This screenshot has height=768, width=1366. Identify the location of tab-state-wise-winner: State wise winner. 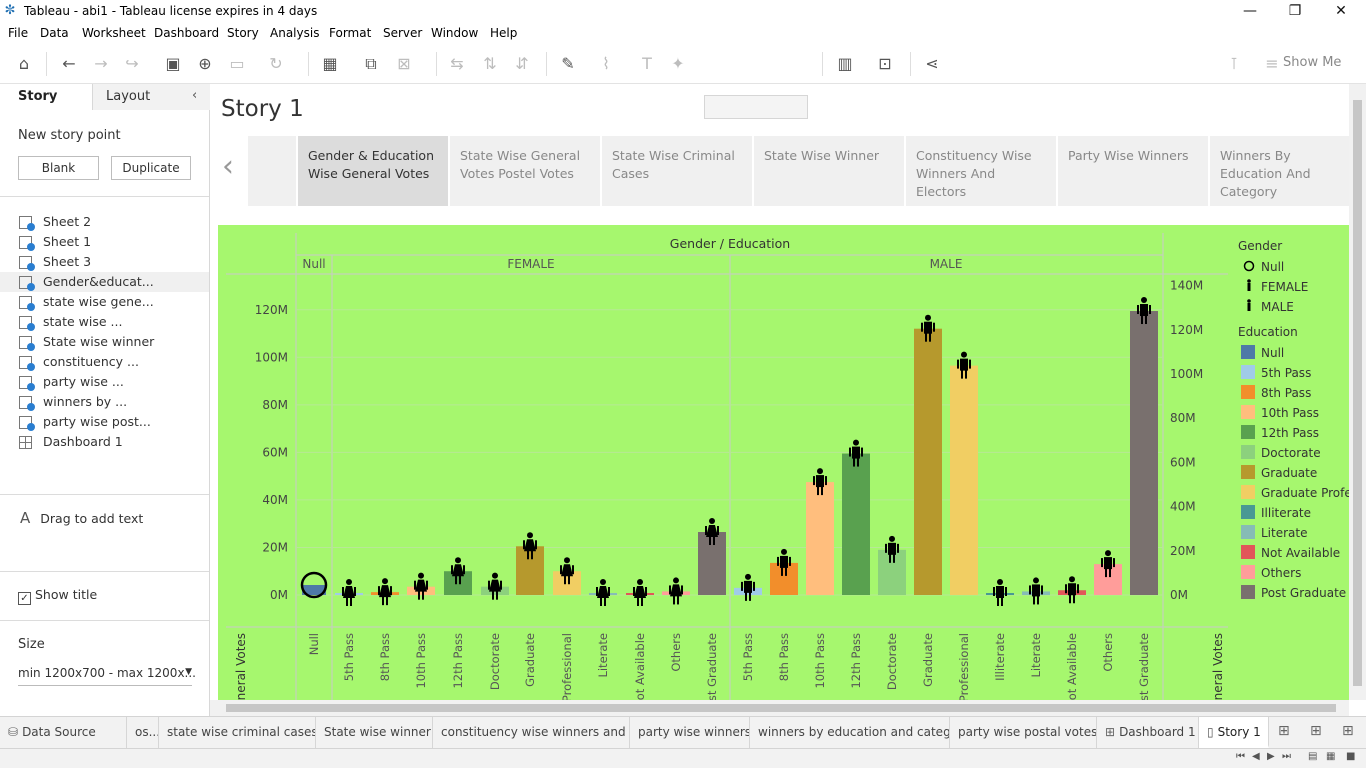
(374, 732).